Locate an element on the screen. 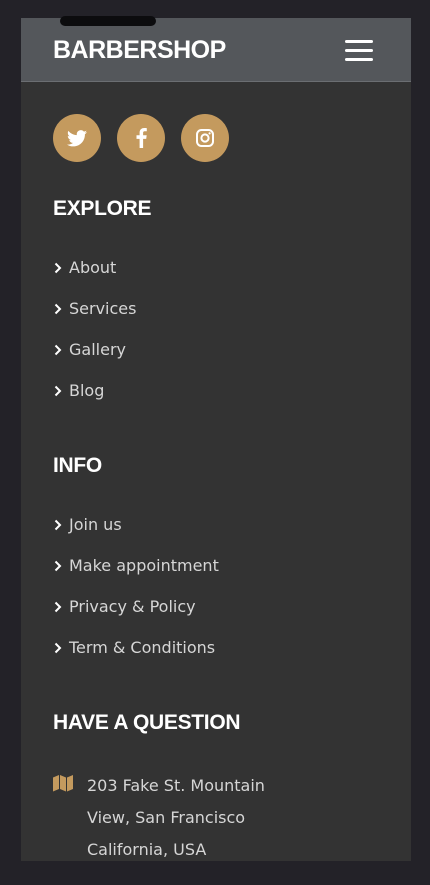 This screenshot has width=430, height=885. twitter-button is located at coordinates (77, 138).